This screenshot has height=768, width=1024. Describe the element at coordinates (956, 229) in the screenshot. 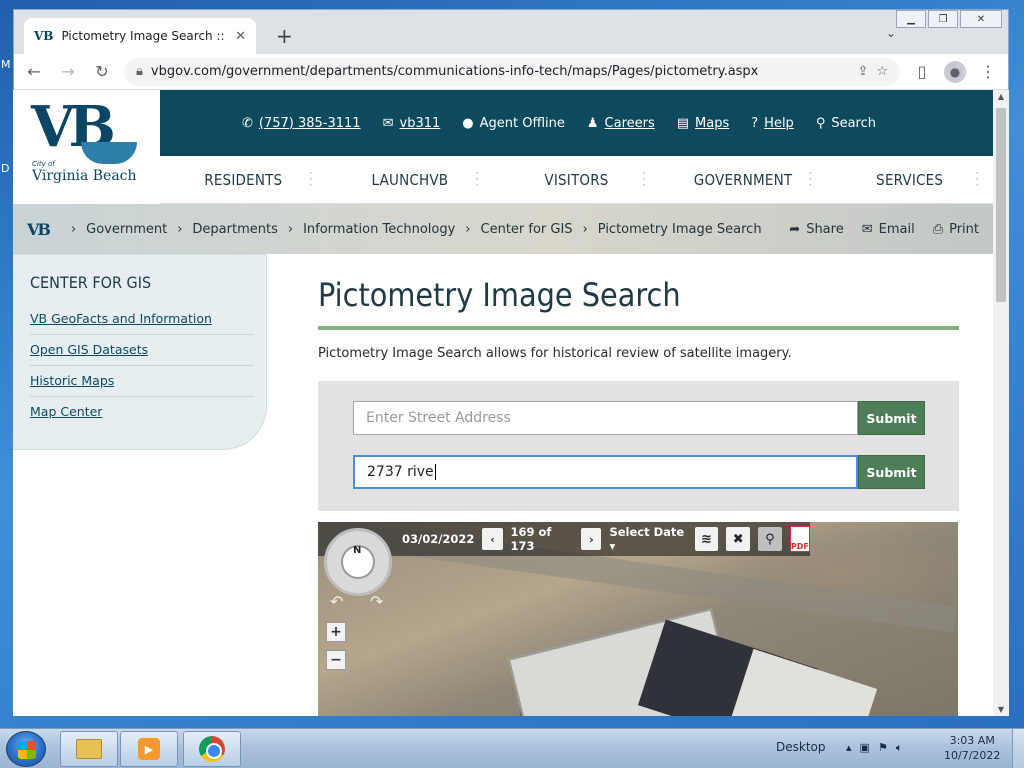

I see `print-button: ⎙ Print` at that location.